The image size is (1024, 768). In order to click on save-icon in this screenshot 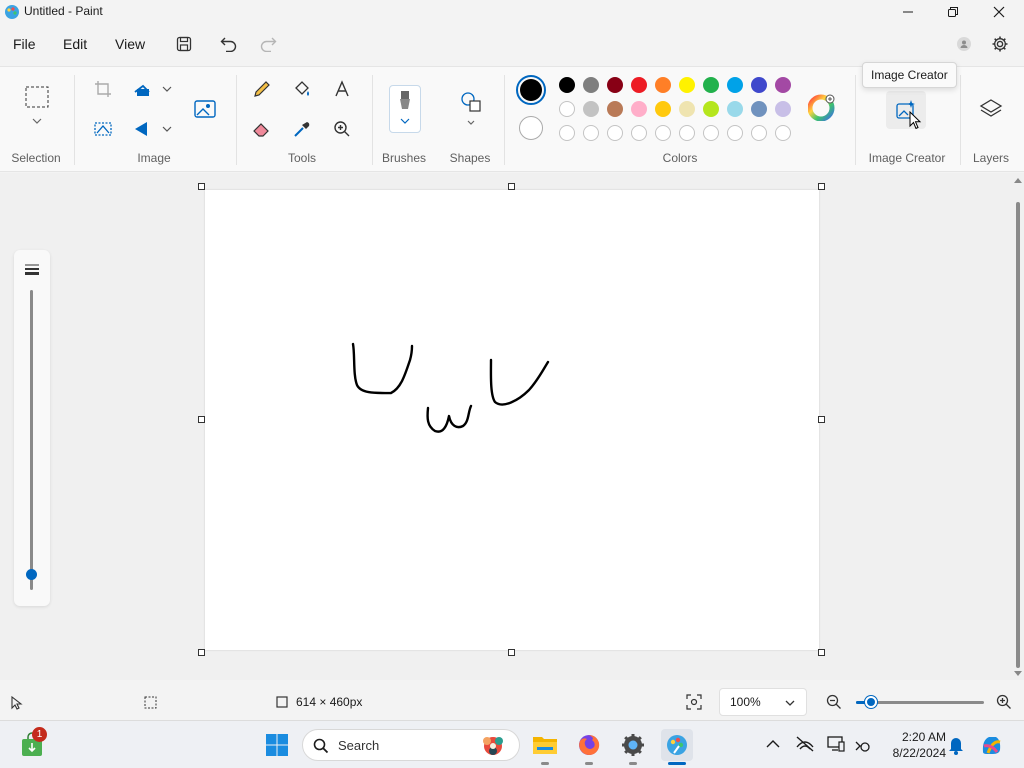, I will do `click(184, 44)`.